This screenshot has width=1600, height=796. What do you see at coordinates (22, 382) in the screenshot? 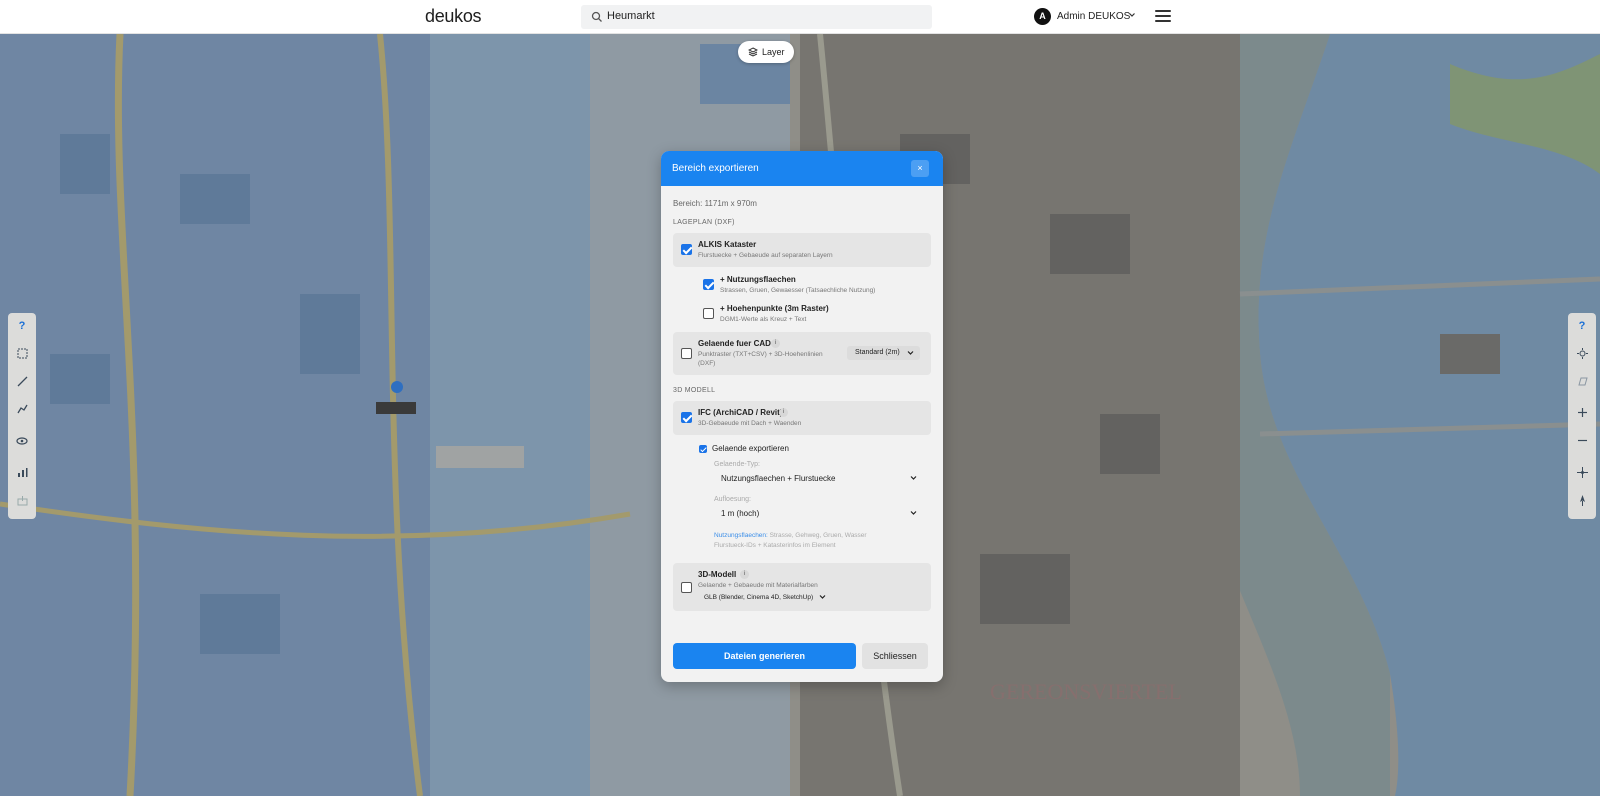
I see `measure-line-icon` at bounding box center [22, 382].